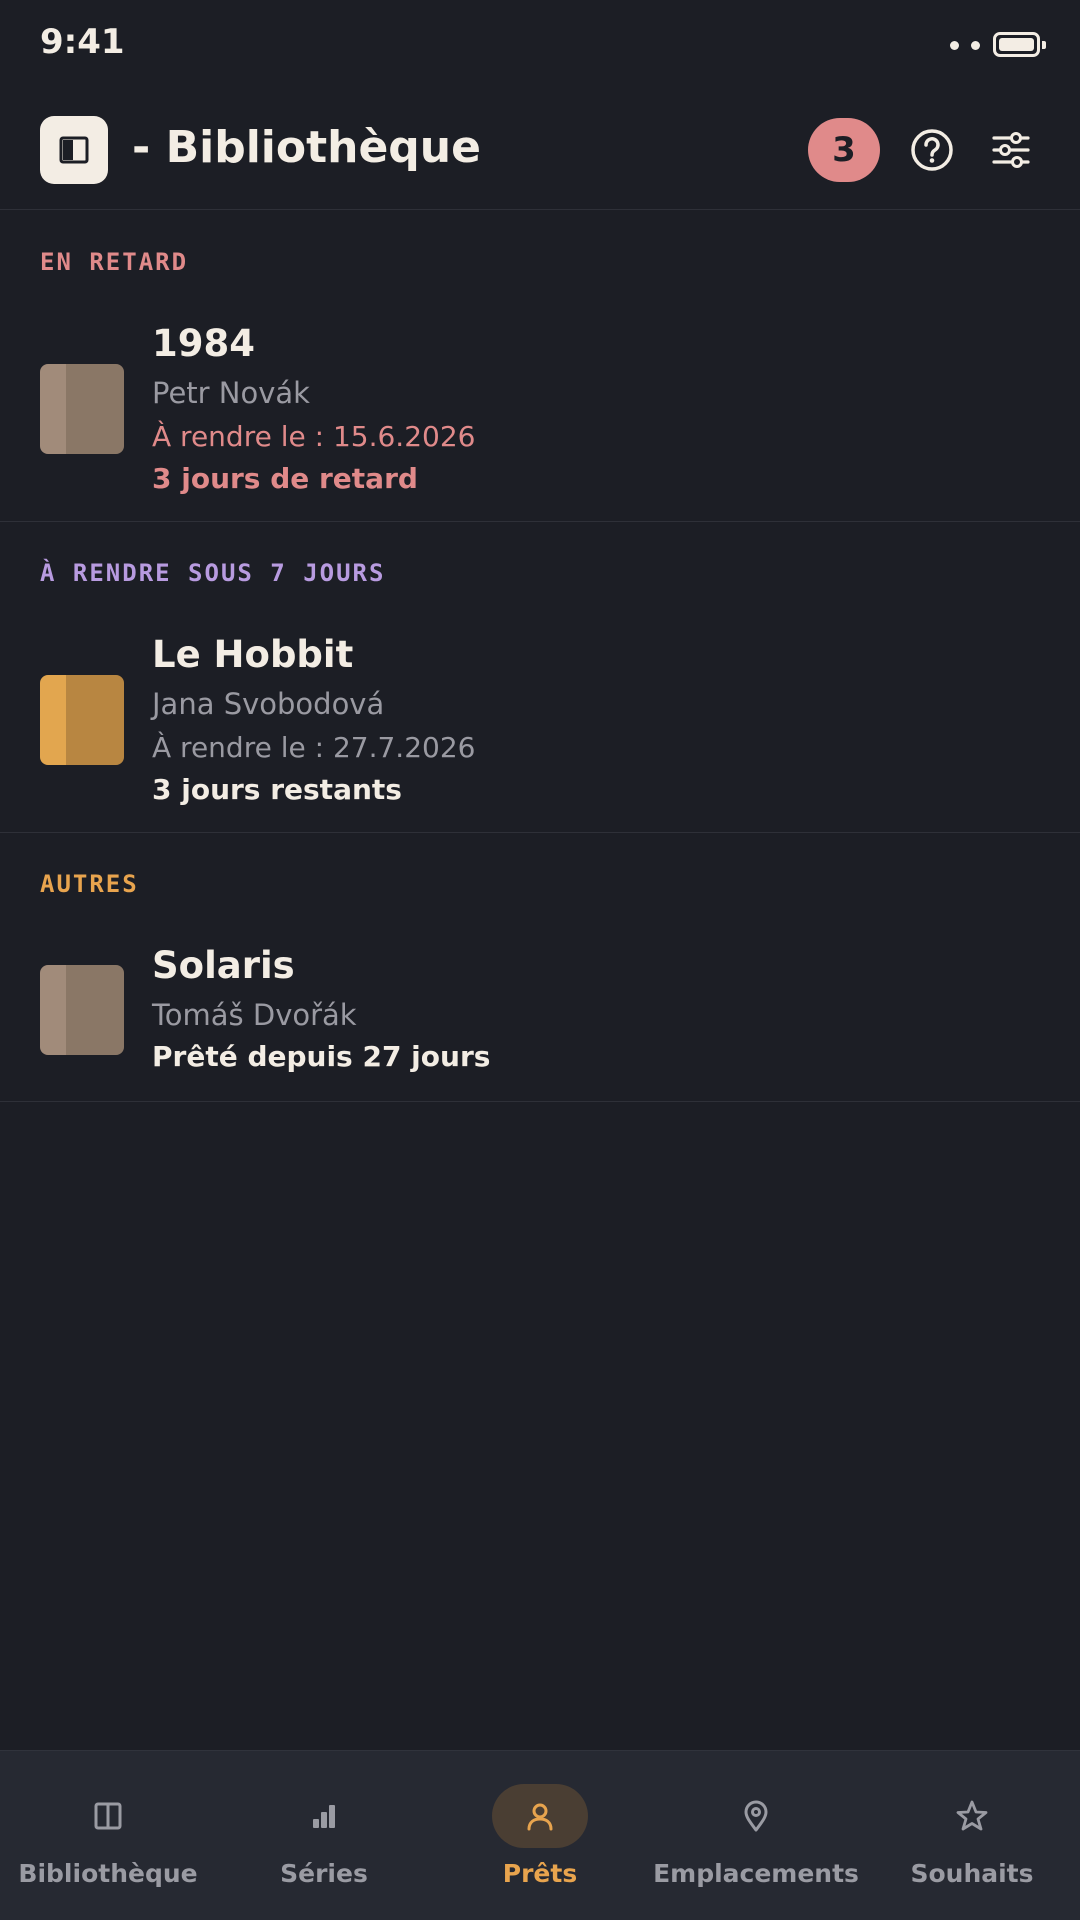  I want to click on nav-label: Souhaits, so click(972, 1873).